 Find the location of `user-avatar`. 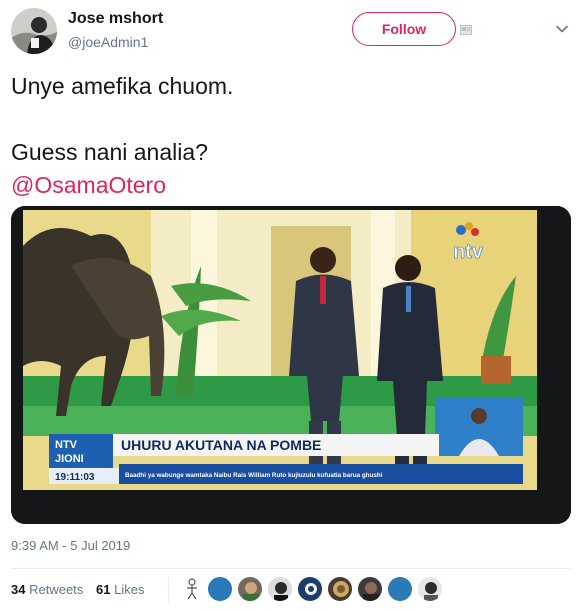

user-avatar is located at coordinates (34, 31).